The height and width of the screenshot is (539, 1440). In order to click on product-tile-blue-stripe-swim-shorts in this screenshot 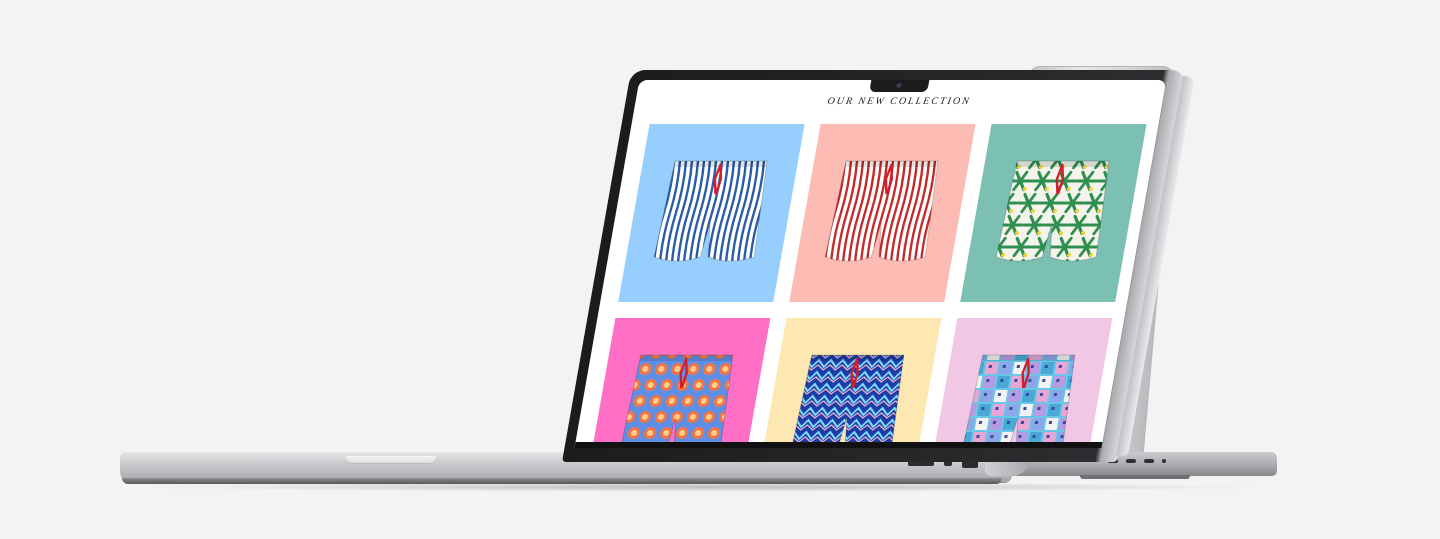, I will do `click(711, 213)`.